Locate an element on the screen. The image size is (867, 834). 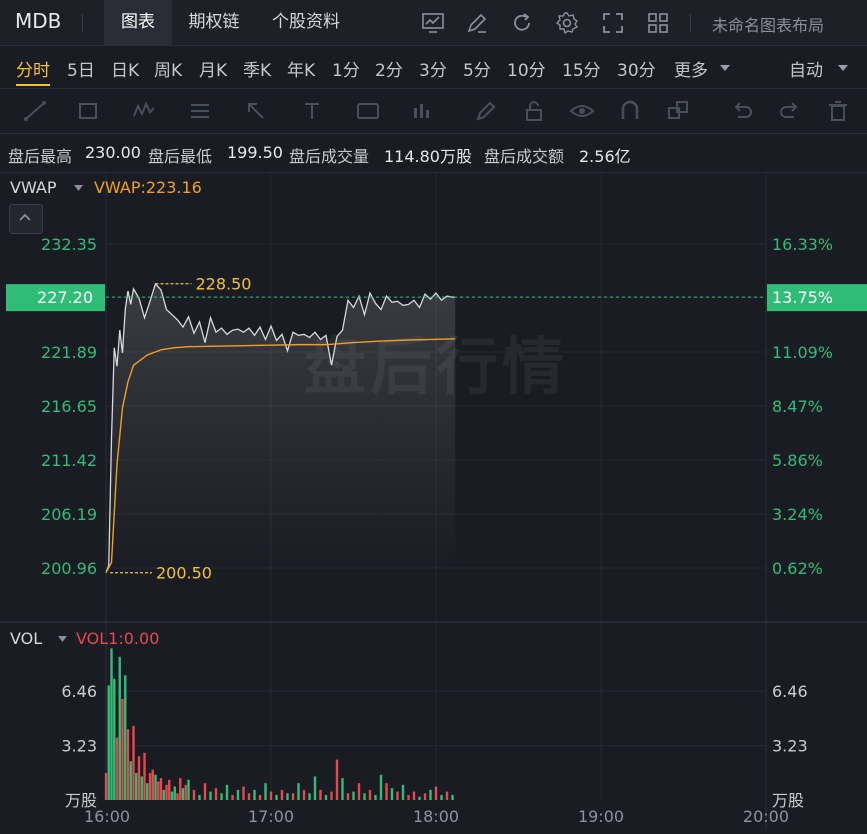
period-3min: 3分 is located at coordinates (433, 68).